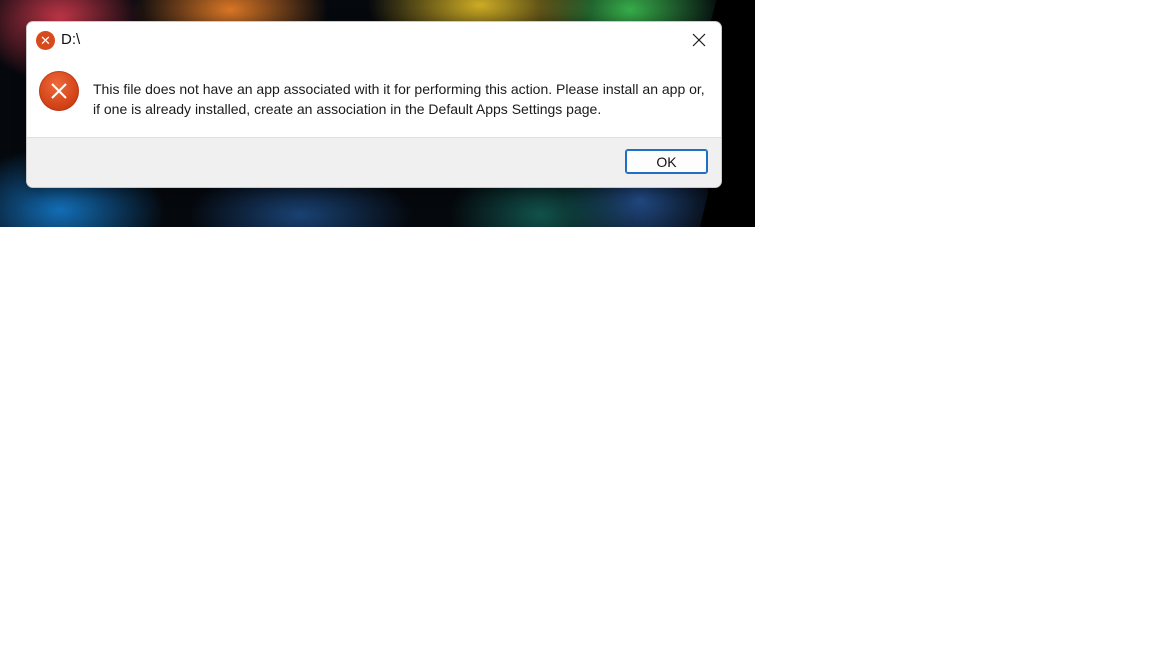  Describe the element at coordinates (374, 40) in the screenshot. I see `dialog-titlebar: ✕ D:\` at that location.